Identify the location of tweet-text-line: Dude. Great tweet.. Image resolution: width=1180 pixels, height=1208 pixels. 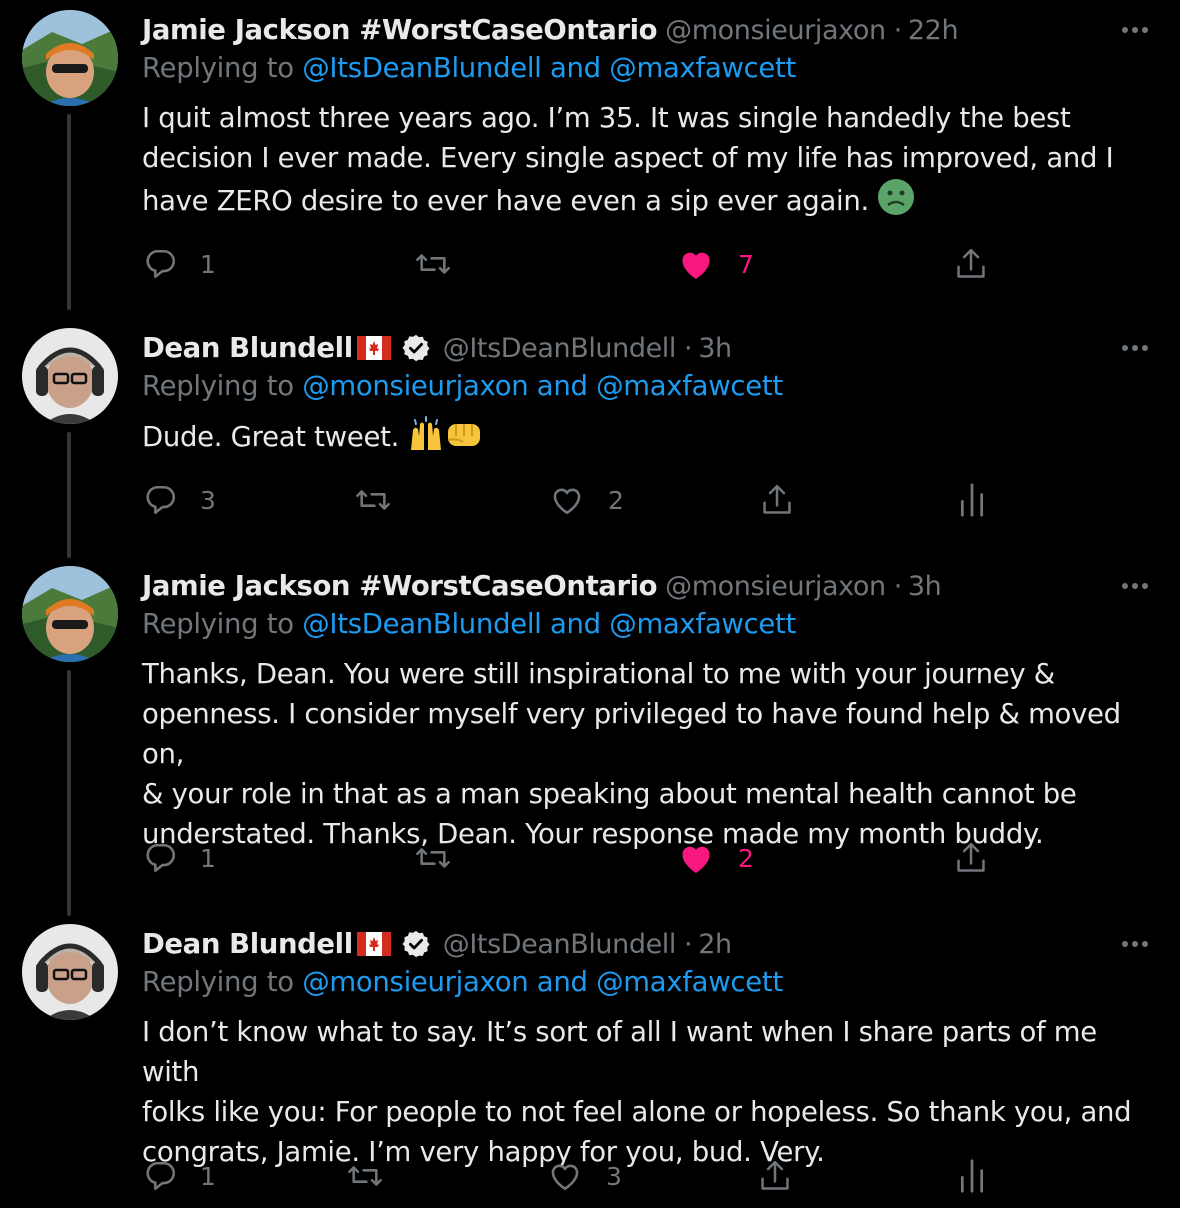
(271, 437).